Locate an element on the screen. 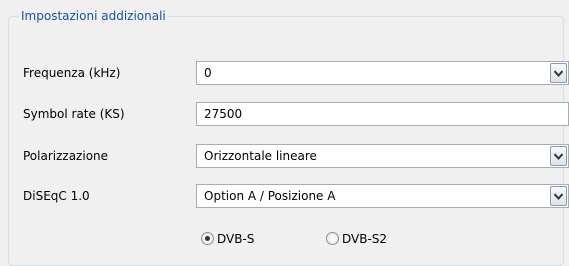 Image resolution: width=569 pixels, height=266 pixels. polarization-label: Polarizzazione is located at coordinates (66, 156).